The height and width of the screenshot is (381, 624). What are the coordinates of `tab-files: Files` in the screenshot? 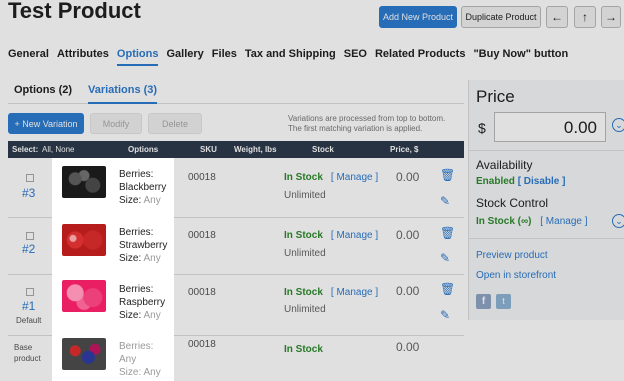 It's located at (224, 57).